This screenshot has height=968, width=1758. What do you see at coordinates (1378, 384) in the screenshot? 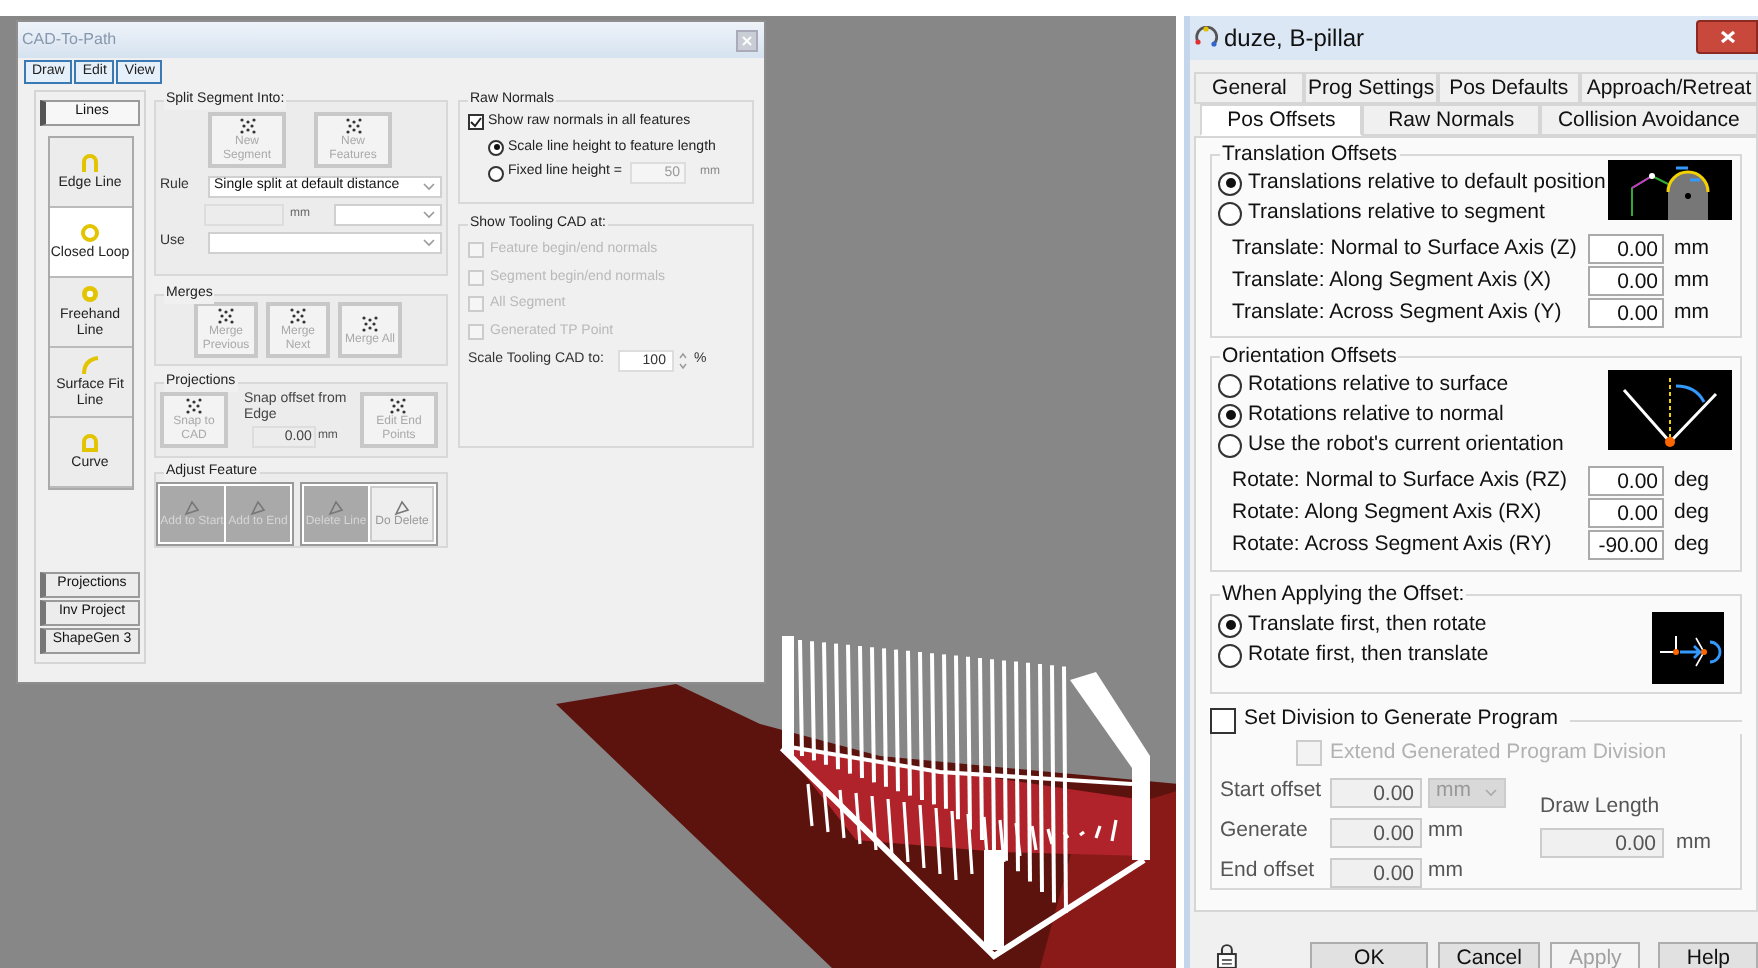
I see `option-label: Rotations relative to surface` at bounding box center [1378, 384].